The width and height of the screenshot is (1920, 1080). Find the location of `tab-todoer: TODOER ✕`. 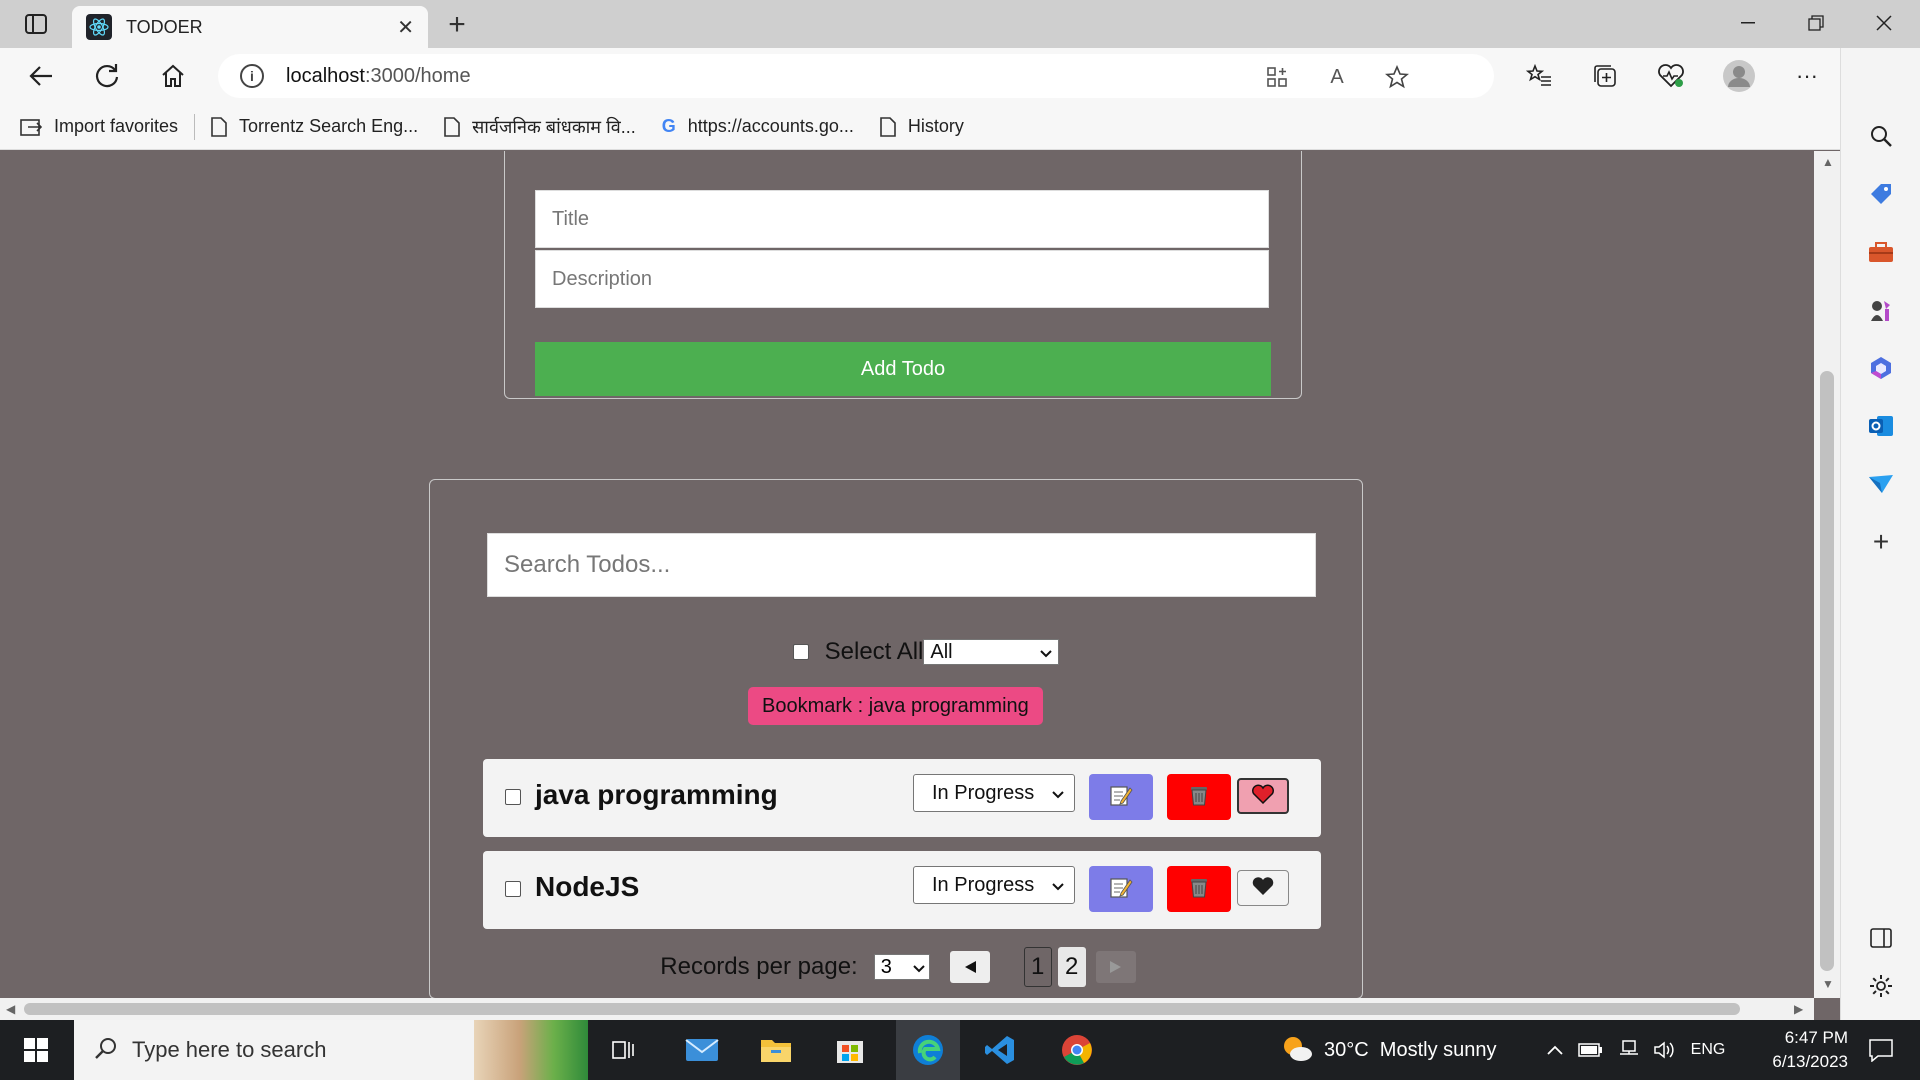

tab-todoer: TODOER ✕ is located at coordinates (250, 27).